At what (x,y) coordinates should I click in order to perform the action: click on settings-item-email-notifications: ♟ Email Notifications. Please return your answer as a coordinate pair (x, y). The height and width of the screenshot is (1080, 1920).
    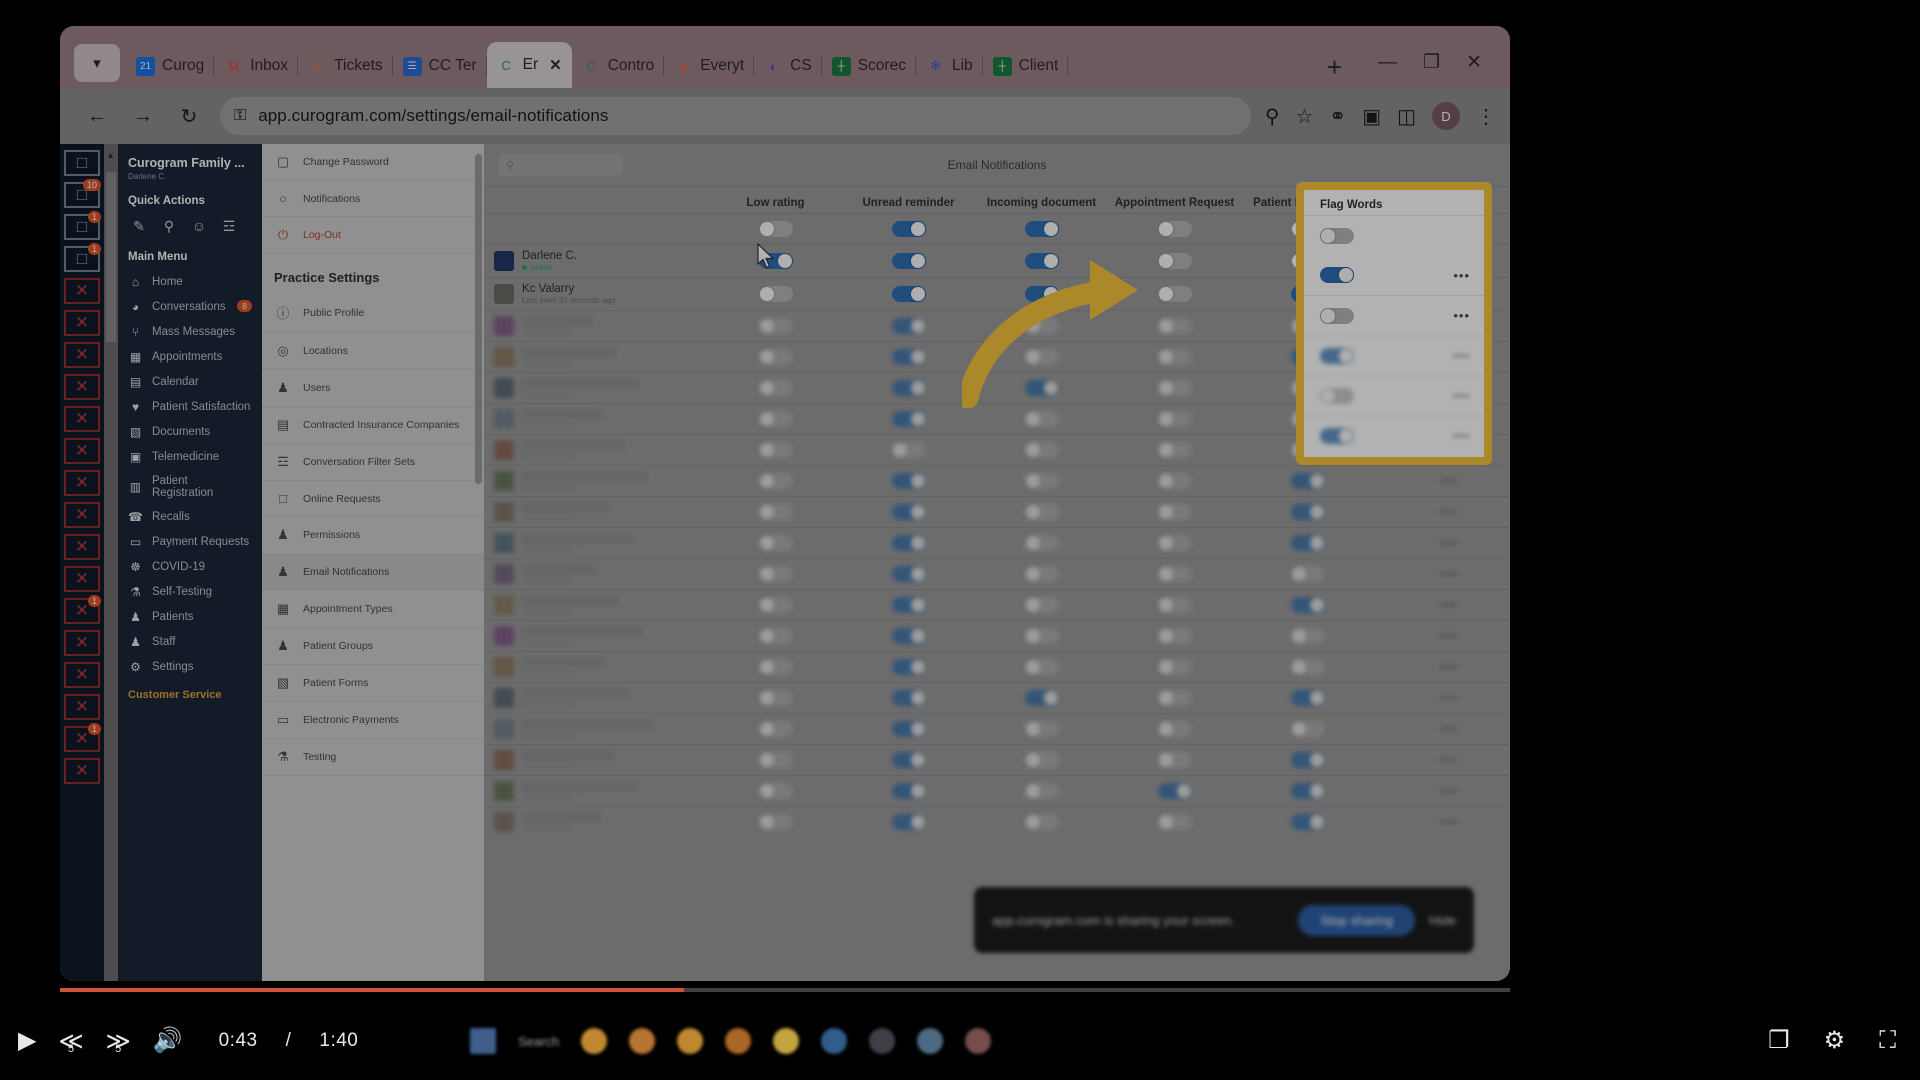
    Looking at the image, I should click on (373, 572).